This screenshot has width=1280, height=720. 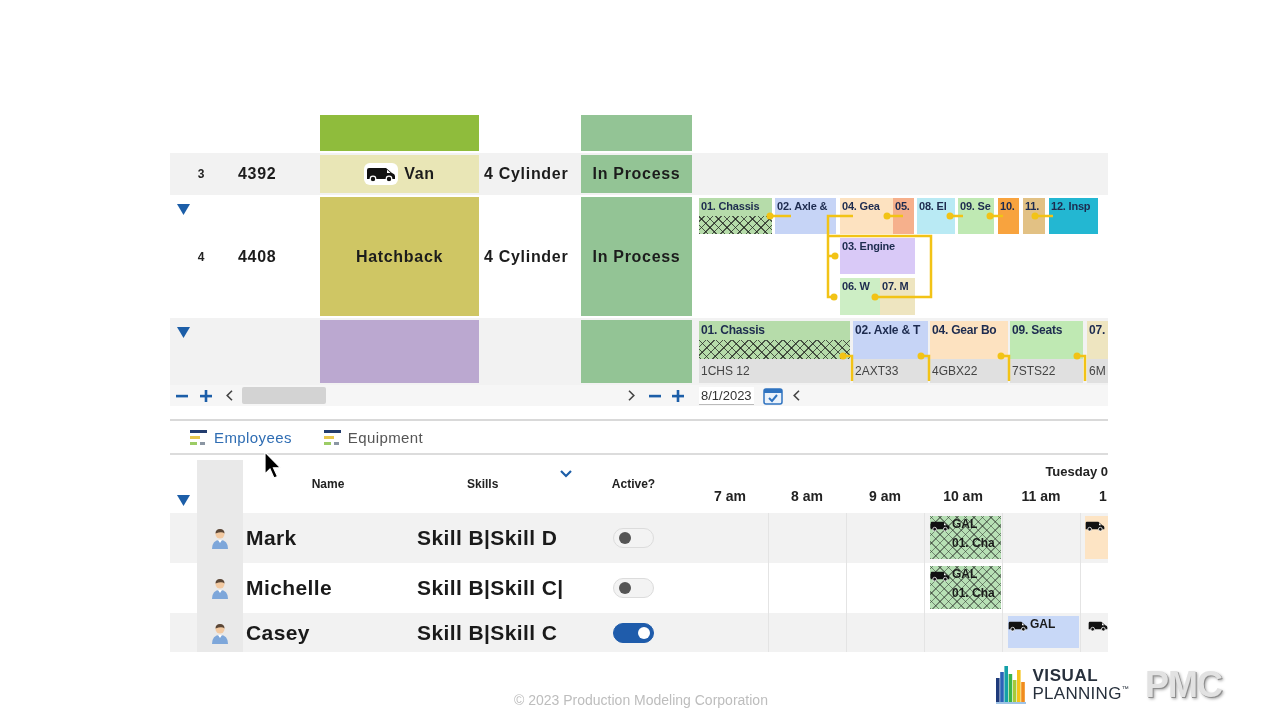 What do you see at coordinates (487, 632) in the screenshot?
I see `skills-text: Skill B|Skill C` at bounding box center [487, 632].